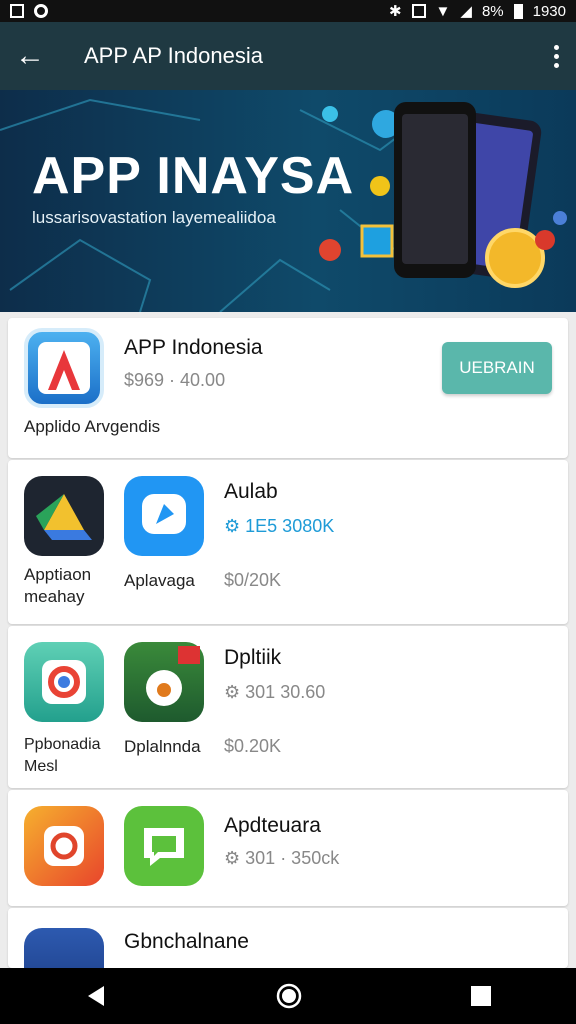 This screenshot has height=1024, width=576. I want to click on install-button: UEBRAIN, so click(497, 368).